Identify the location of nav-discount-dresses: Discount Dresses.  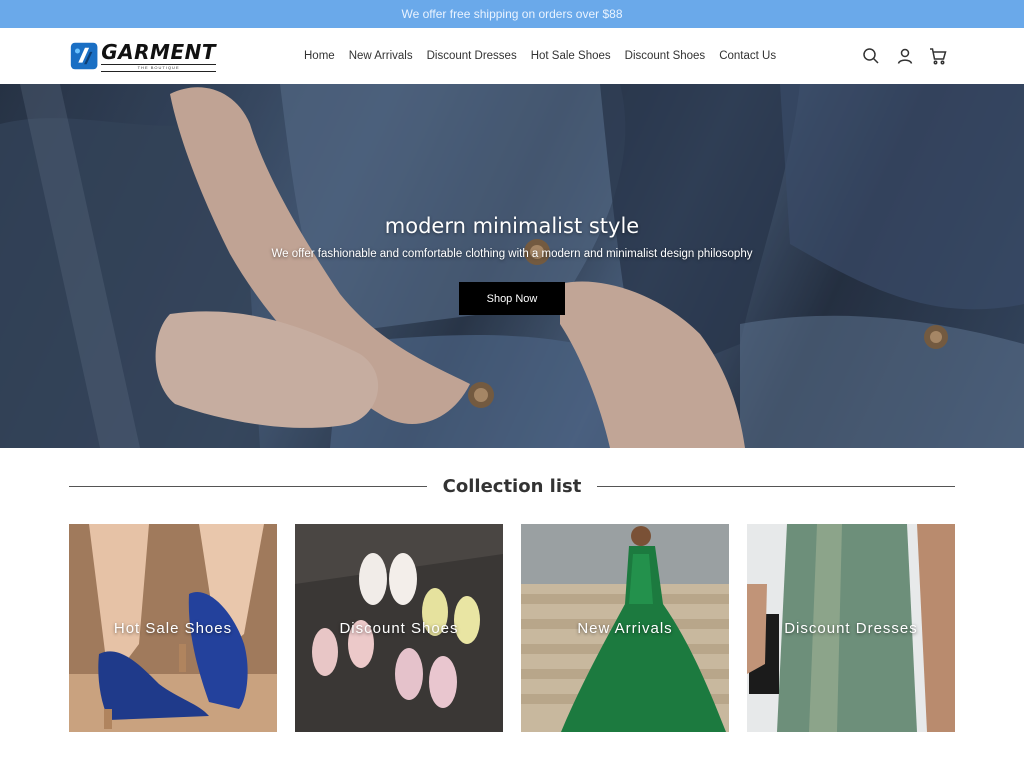
(472, 56).